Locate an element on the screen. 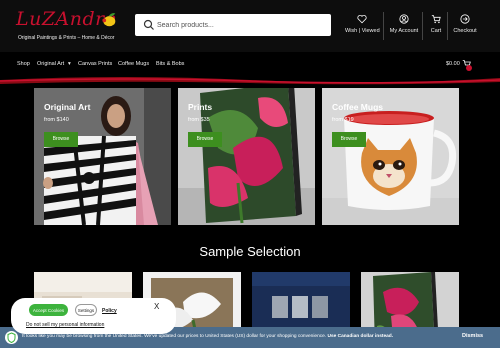 The image size is (500, 348). category-title: Coffee Mugs is located at coordinates (357, 107).